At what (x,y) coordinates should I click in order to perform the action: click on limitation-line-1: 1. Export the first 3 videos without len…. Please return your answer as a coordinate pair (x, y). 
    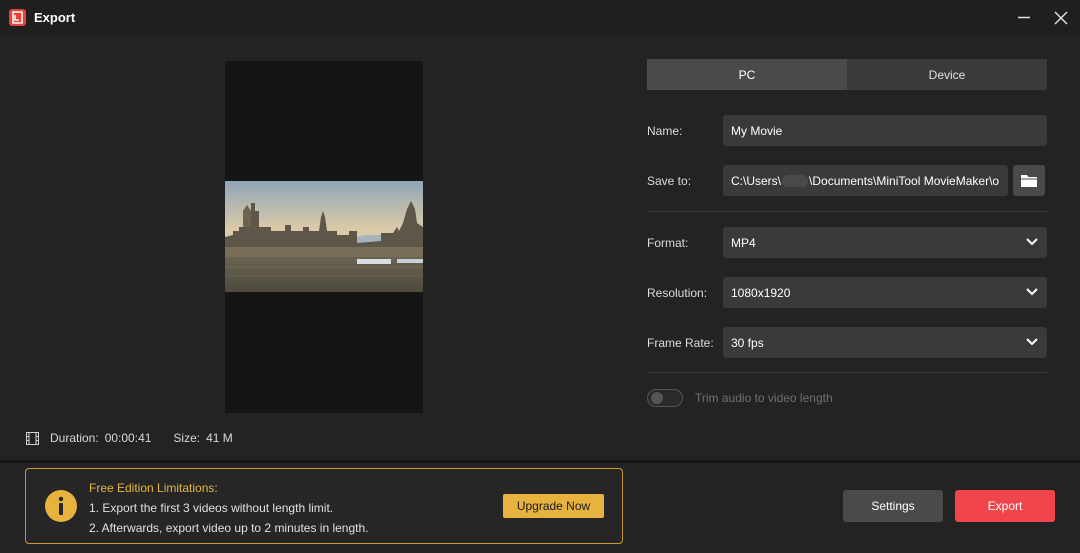
    Looking at the image, I should click on (211, 508).